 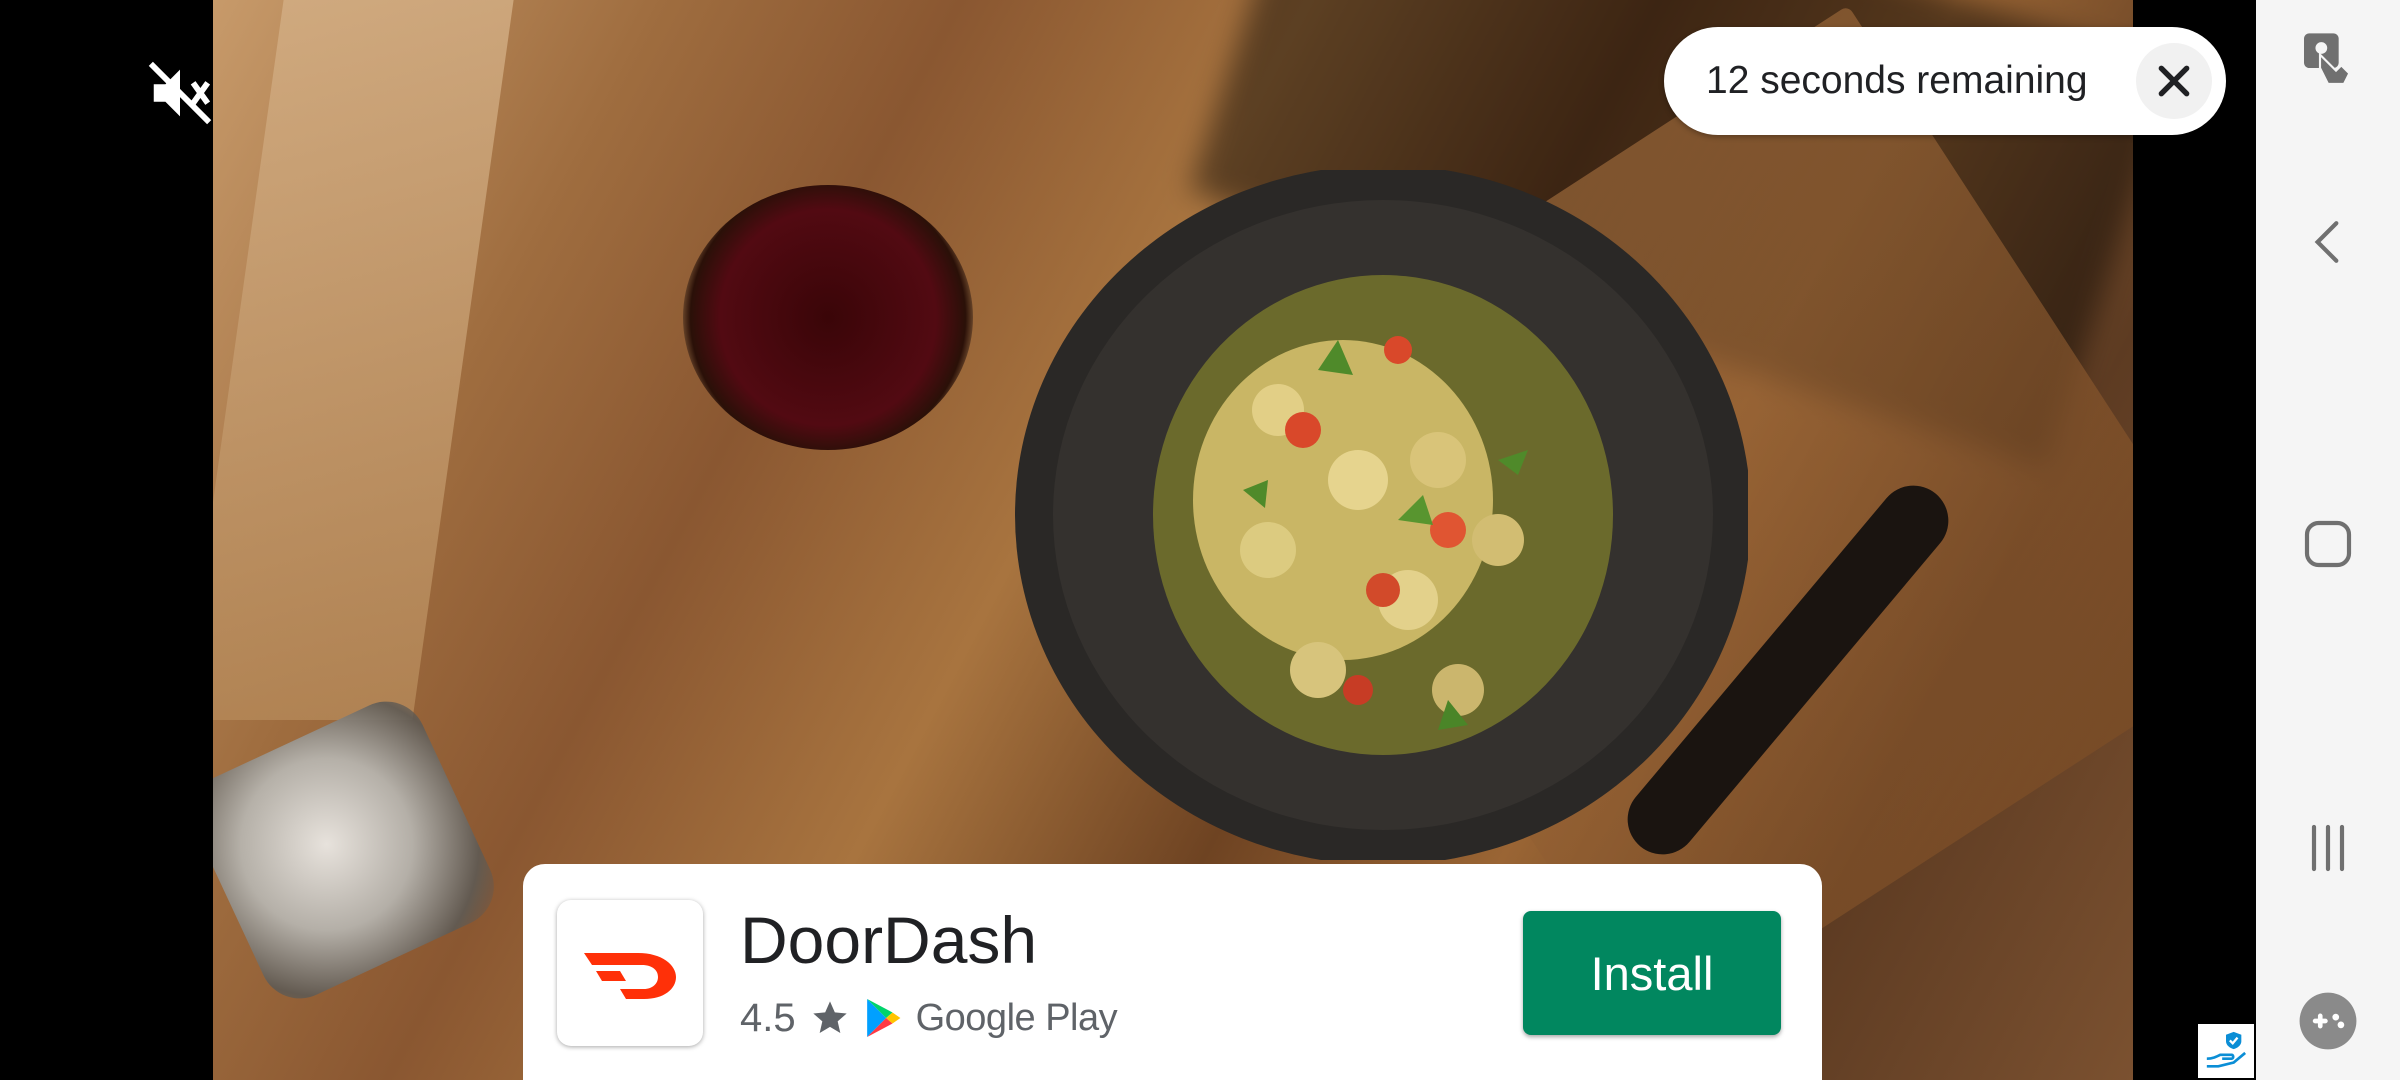 I want to click on close-button, so click(x=2174, y=81).